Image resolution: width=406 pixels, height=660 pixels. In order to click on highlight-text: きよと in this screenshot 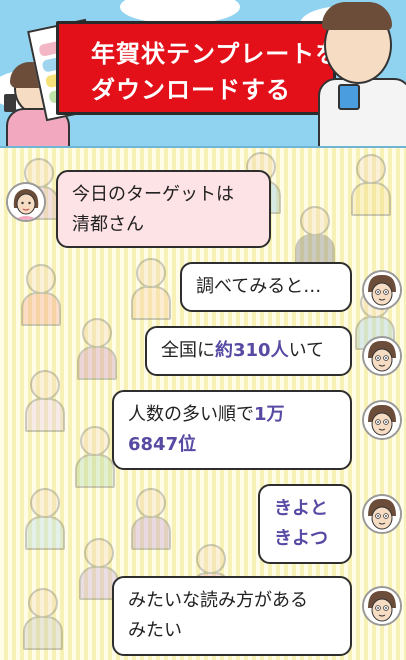, I will do `click(301, 508)`.